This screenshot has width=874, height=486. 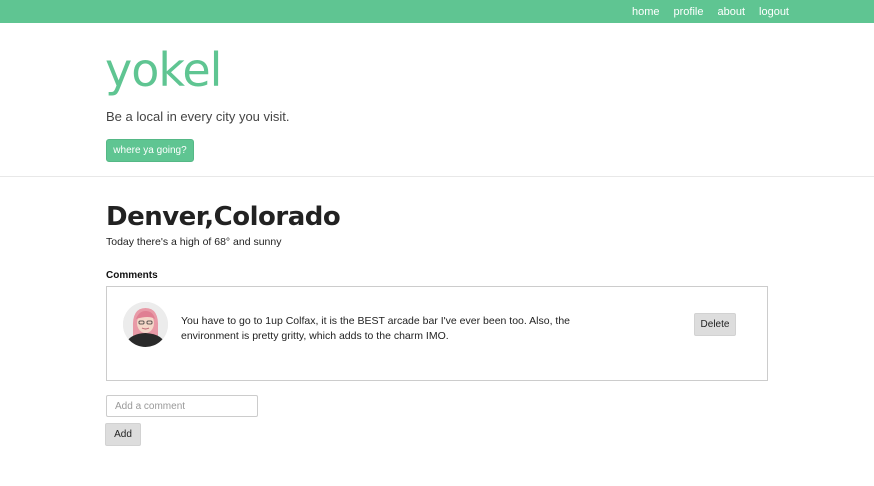 I want to click on avatar, so click(x=145, y=324).